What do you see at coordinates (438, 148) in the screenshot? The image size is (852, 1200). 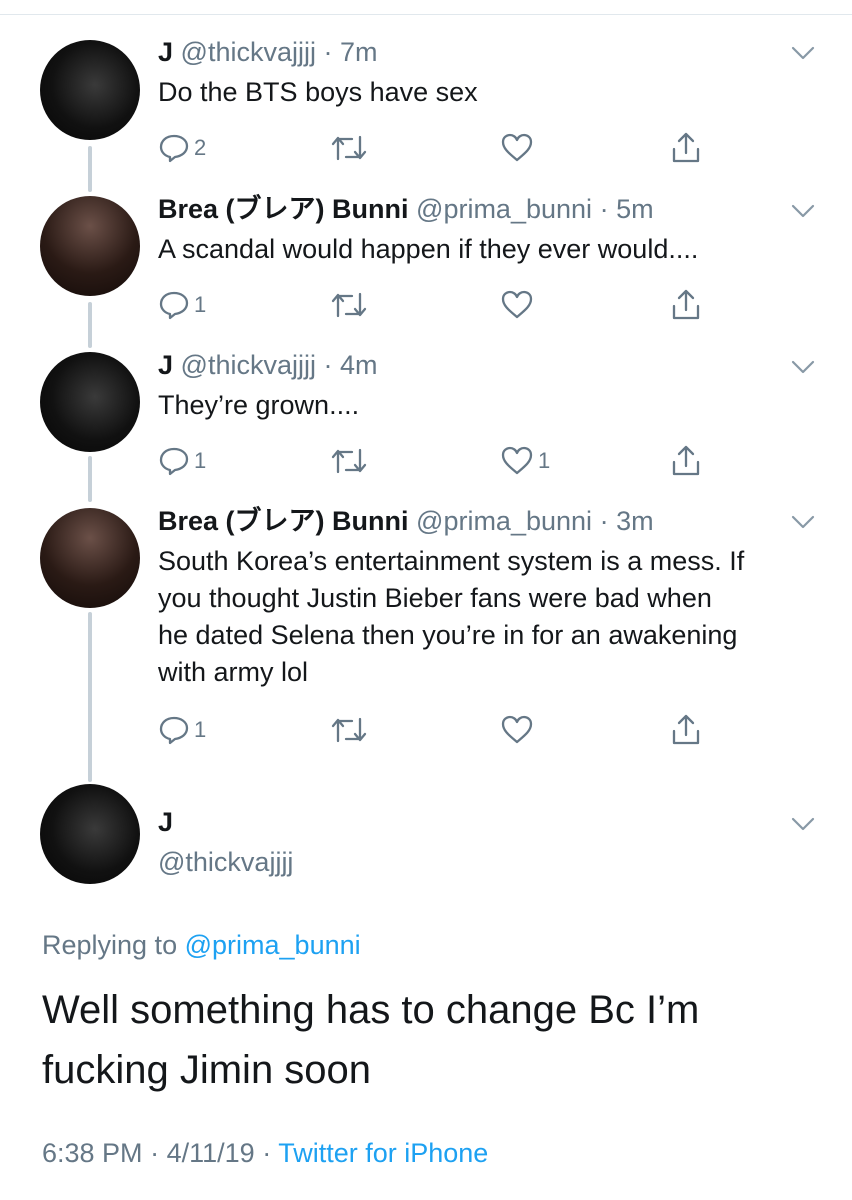 I see `tweet-actions: 2` at bounding box center [438, 148].